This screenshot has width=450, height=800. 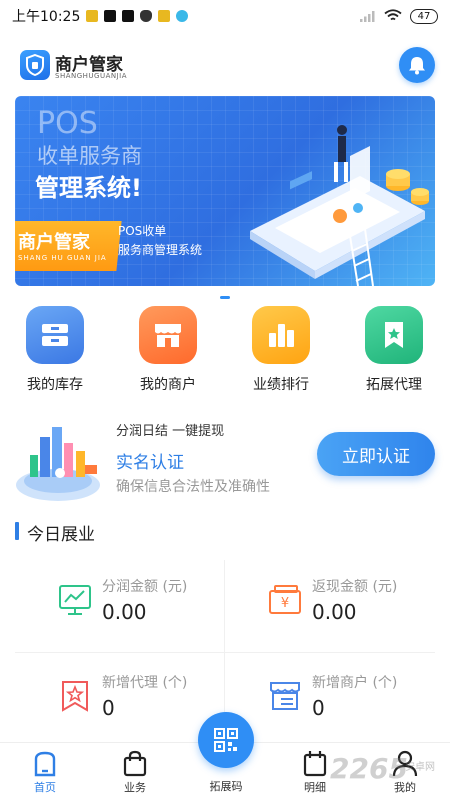 What do you see at coordinates (315, 764) in the screenshot?
I see `calendar-icon` at bounding box center [315, 764].